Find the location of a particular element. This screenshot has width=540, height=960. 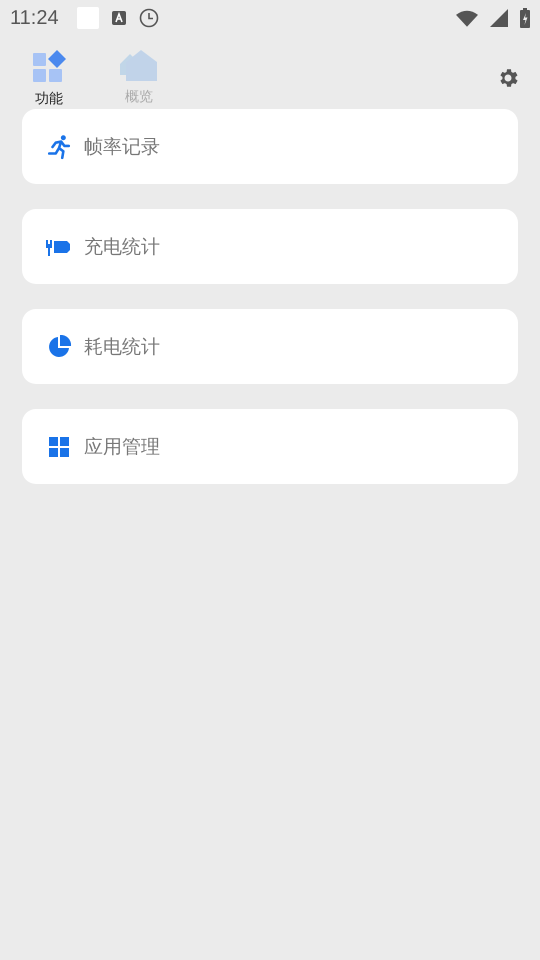

status-time: 11:24 is located at coordinates (34, 18).